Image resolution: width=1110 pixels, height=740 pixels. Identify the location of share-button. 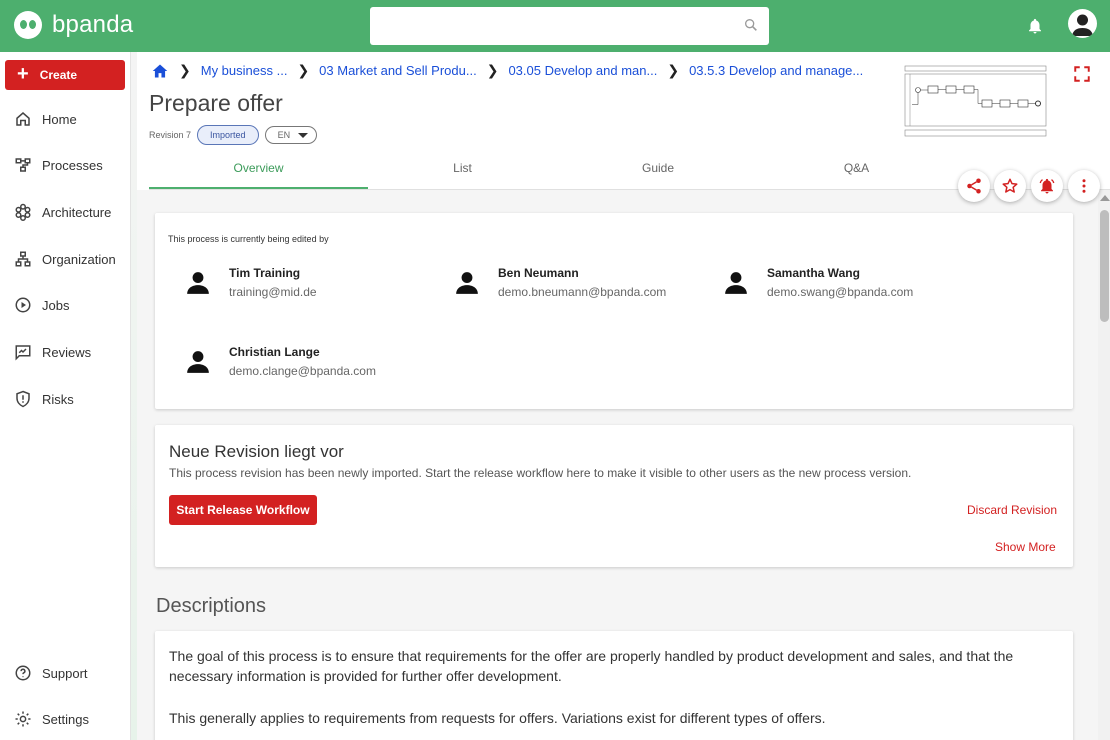
(974, 186).